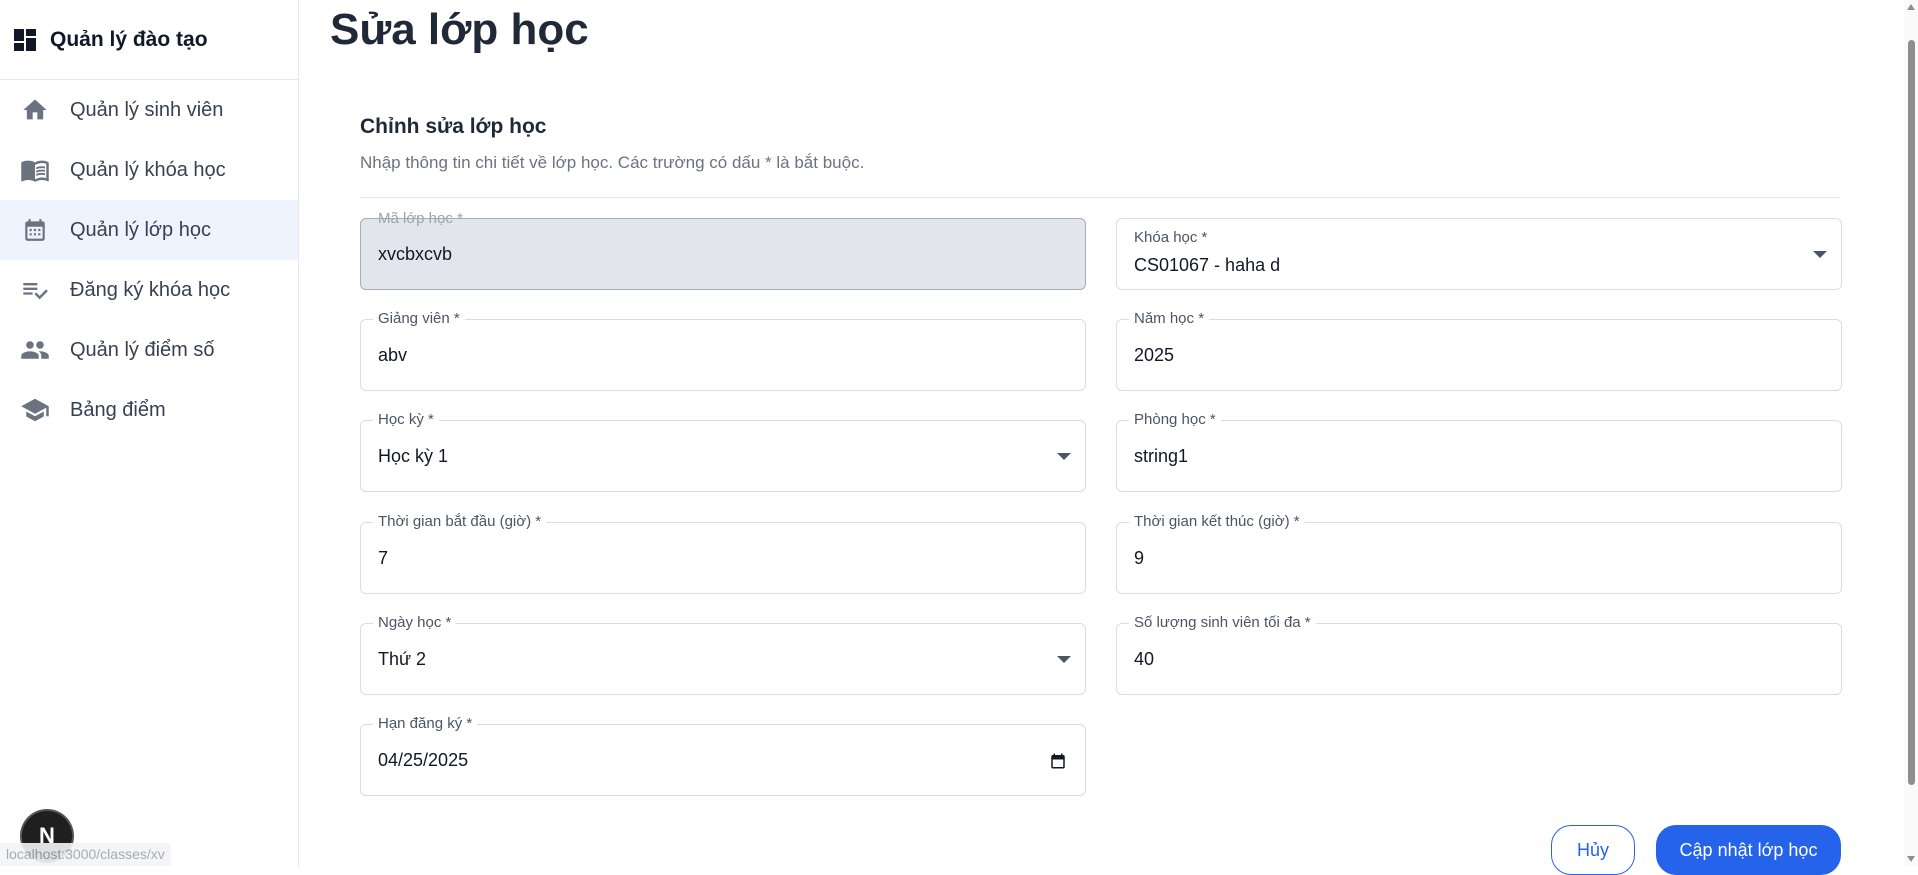 Image resolution: width=1918 pixels, height=875 pixels. Describe the element at coordinates (419, 319) in the screenshot. I see `lecturer-label: Giảng viên *` at that location.